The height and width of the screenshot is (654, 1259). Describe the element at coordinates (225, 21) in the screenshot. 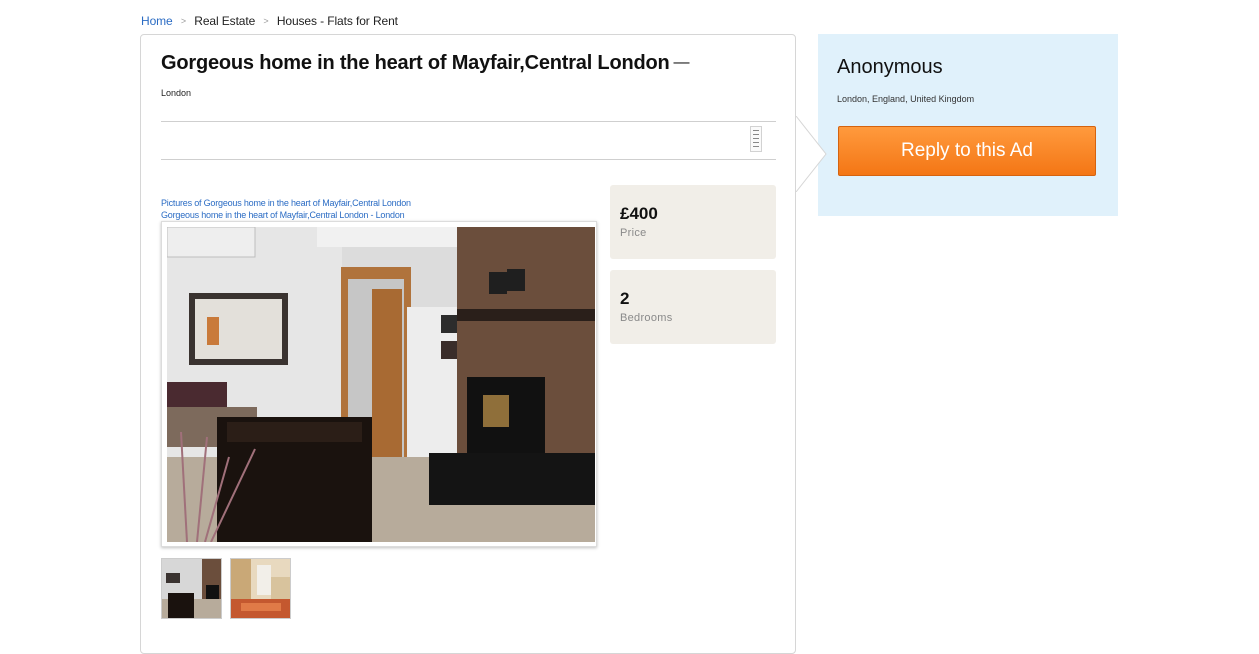

I see `breadcrumb-category: Real Estate` at that location.